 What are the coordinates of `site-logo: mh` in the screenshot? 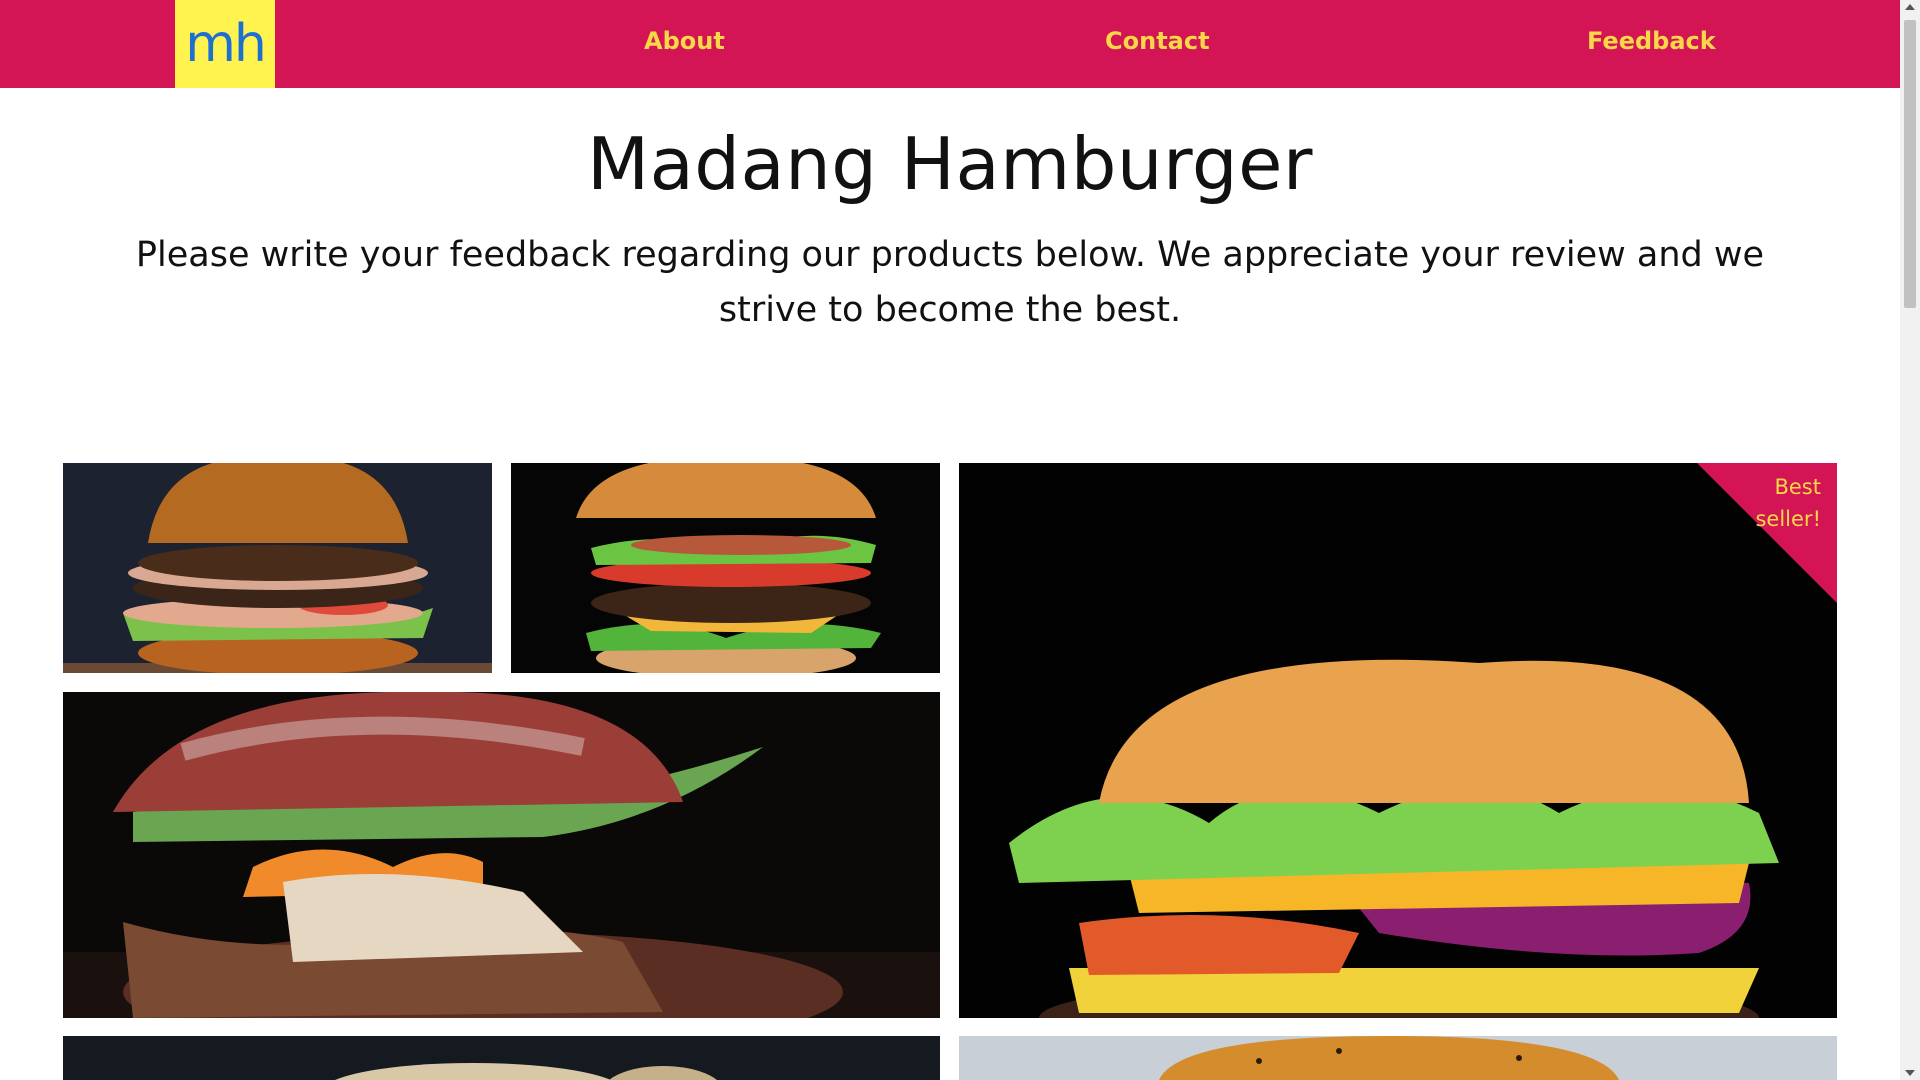 It's located at (225, 44).